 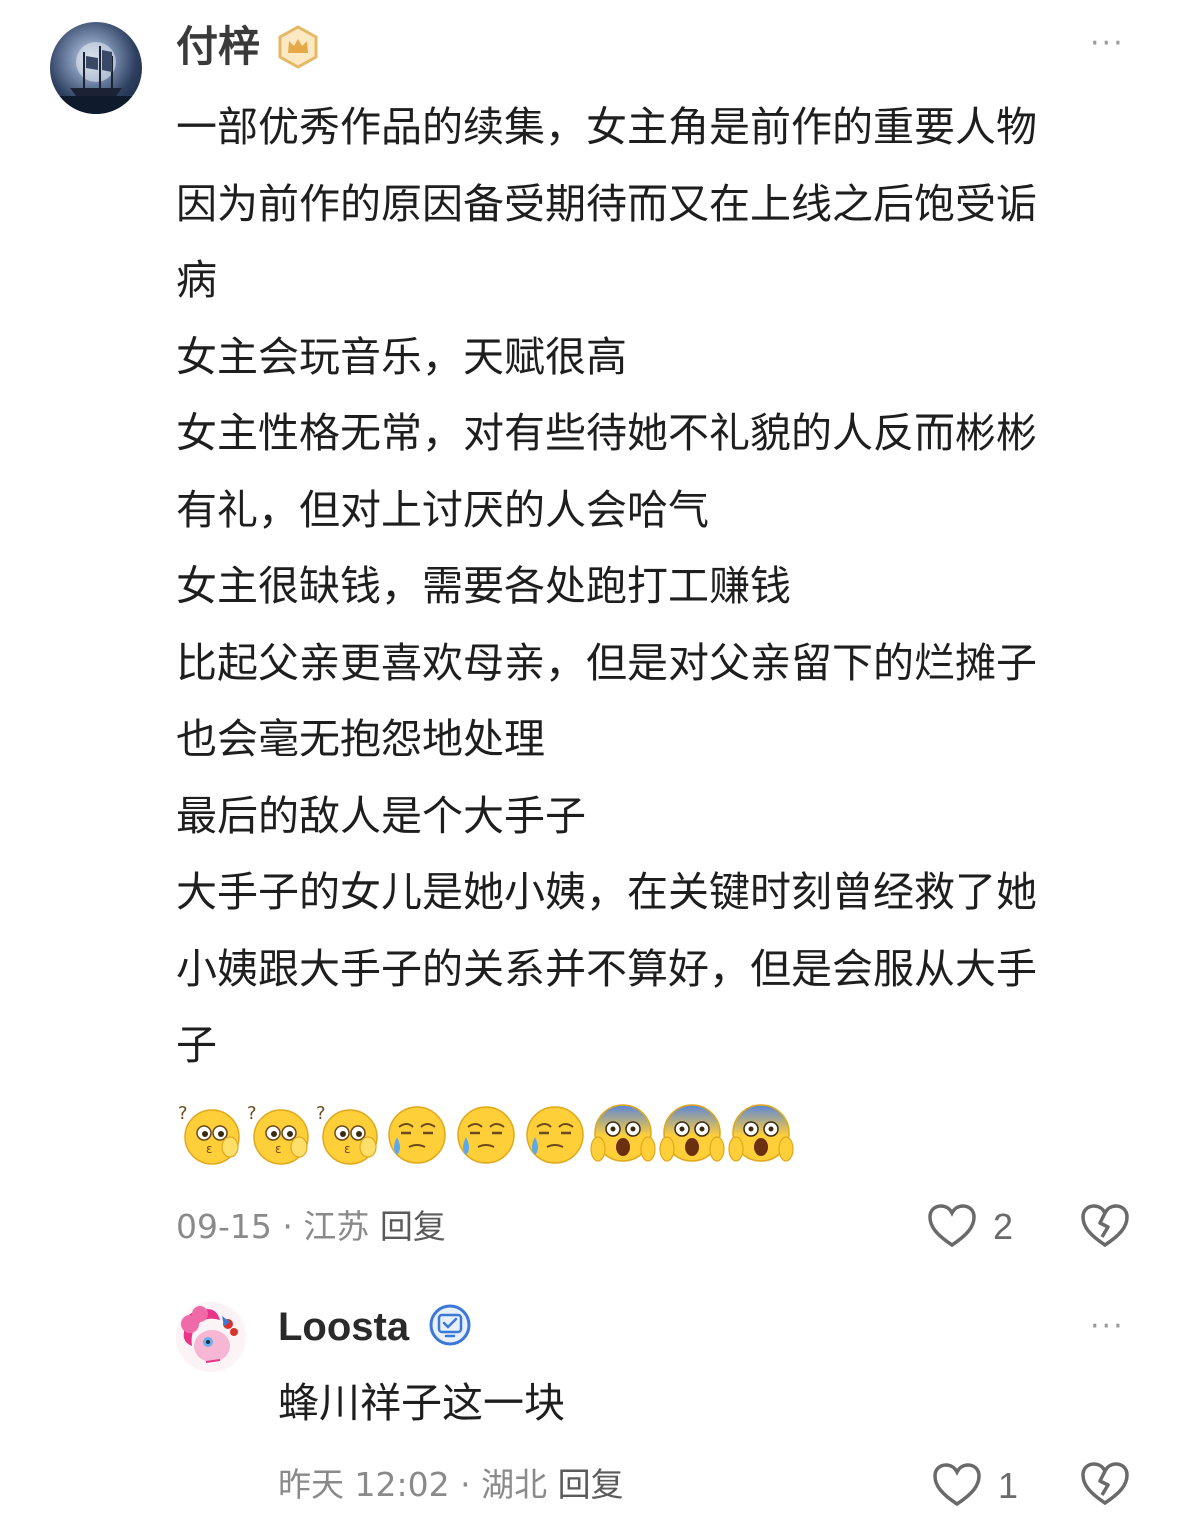 I want to click on like-count: 1, so click(x=1008, y=1485).